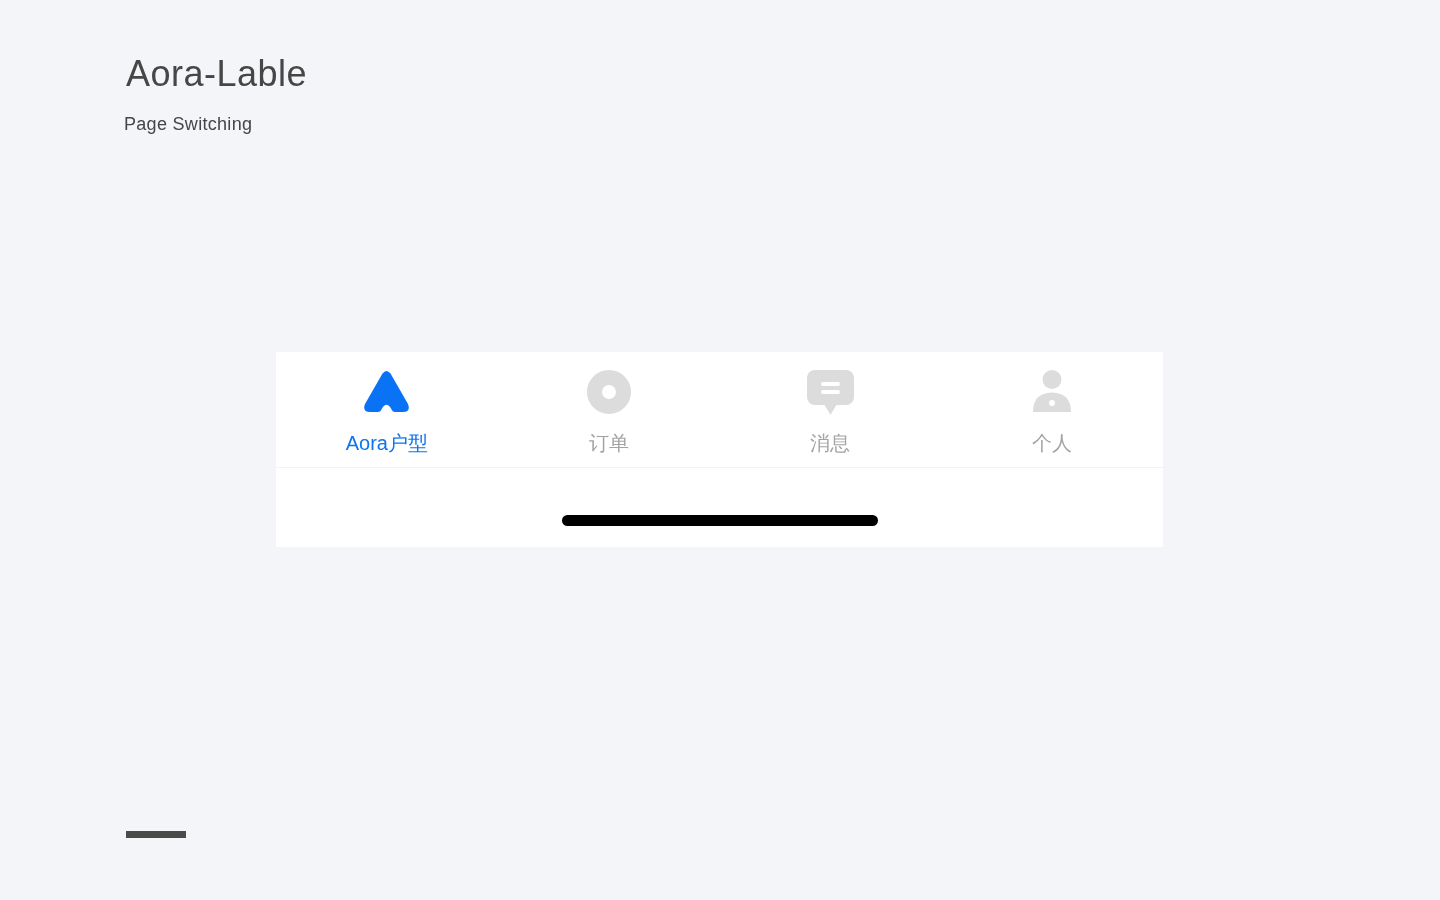  Describe the element at coordinates (188, 124) in the screenshot. I see `page-subtitle: Page Switching` at that location.